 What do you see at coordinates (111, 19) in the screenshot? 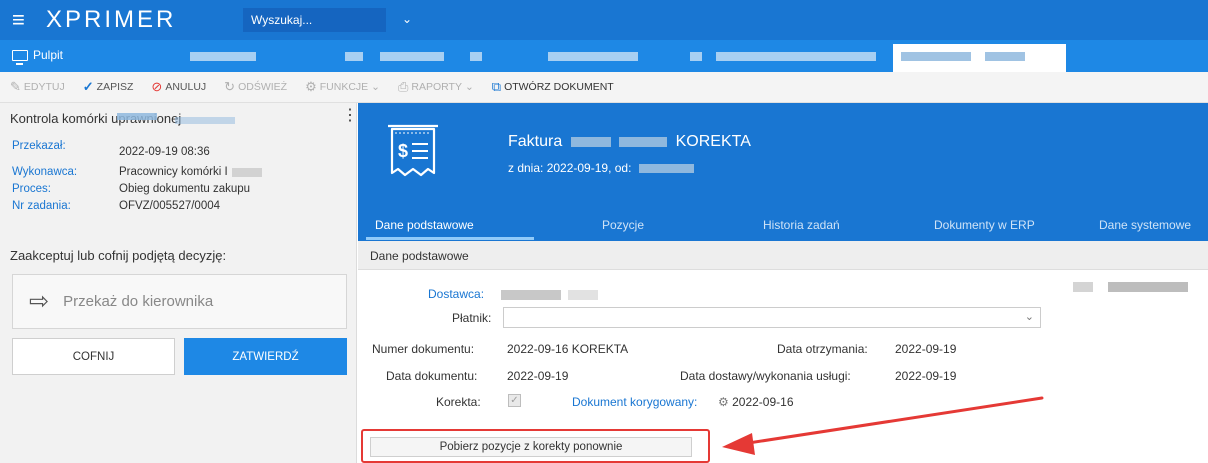
I see `app-logo: XPRIMER` at bounding box center [111, 19].